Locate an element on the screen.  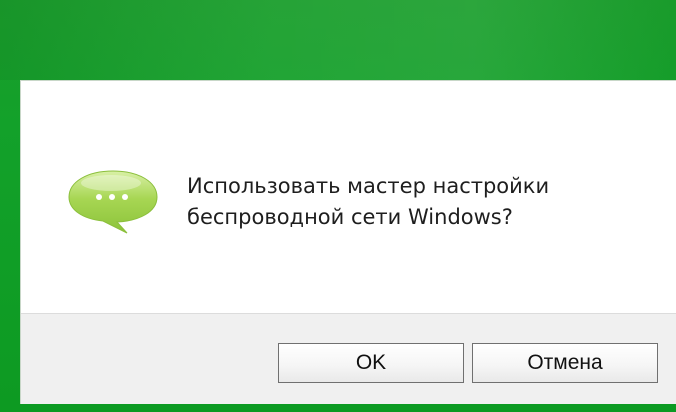
frame-bottom-edge is located at coordinates (348, 408).